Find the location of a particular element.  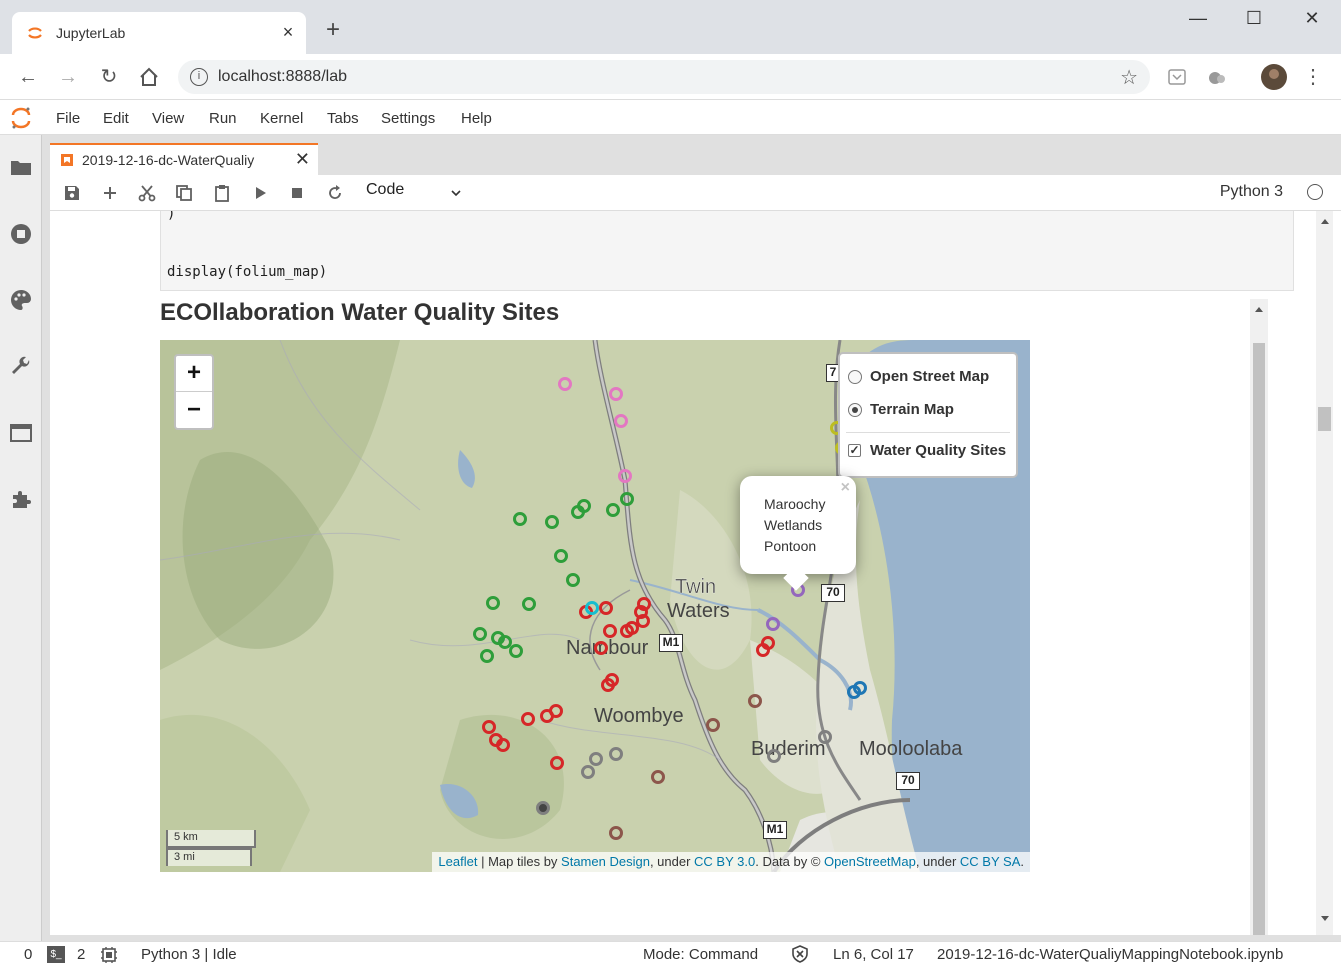

cursor-position: Ln 6, Col 17 is located at coordinates (873, 954).